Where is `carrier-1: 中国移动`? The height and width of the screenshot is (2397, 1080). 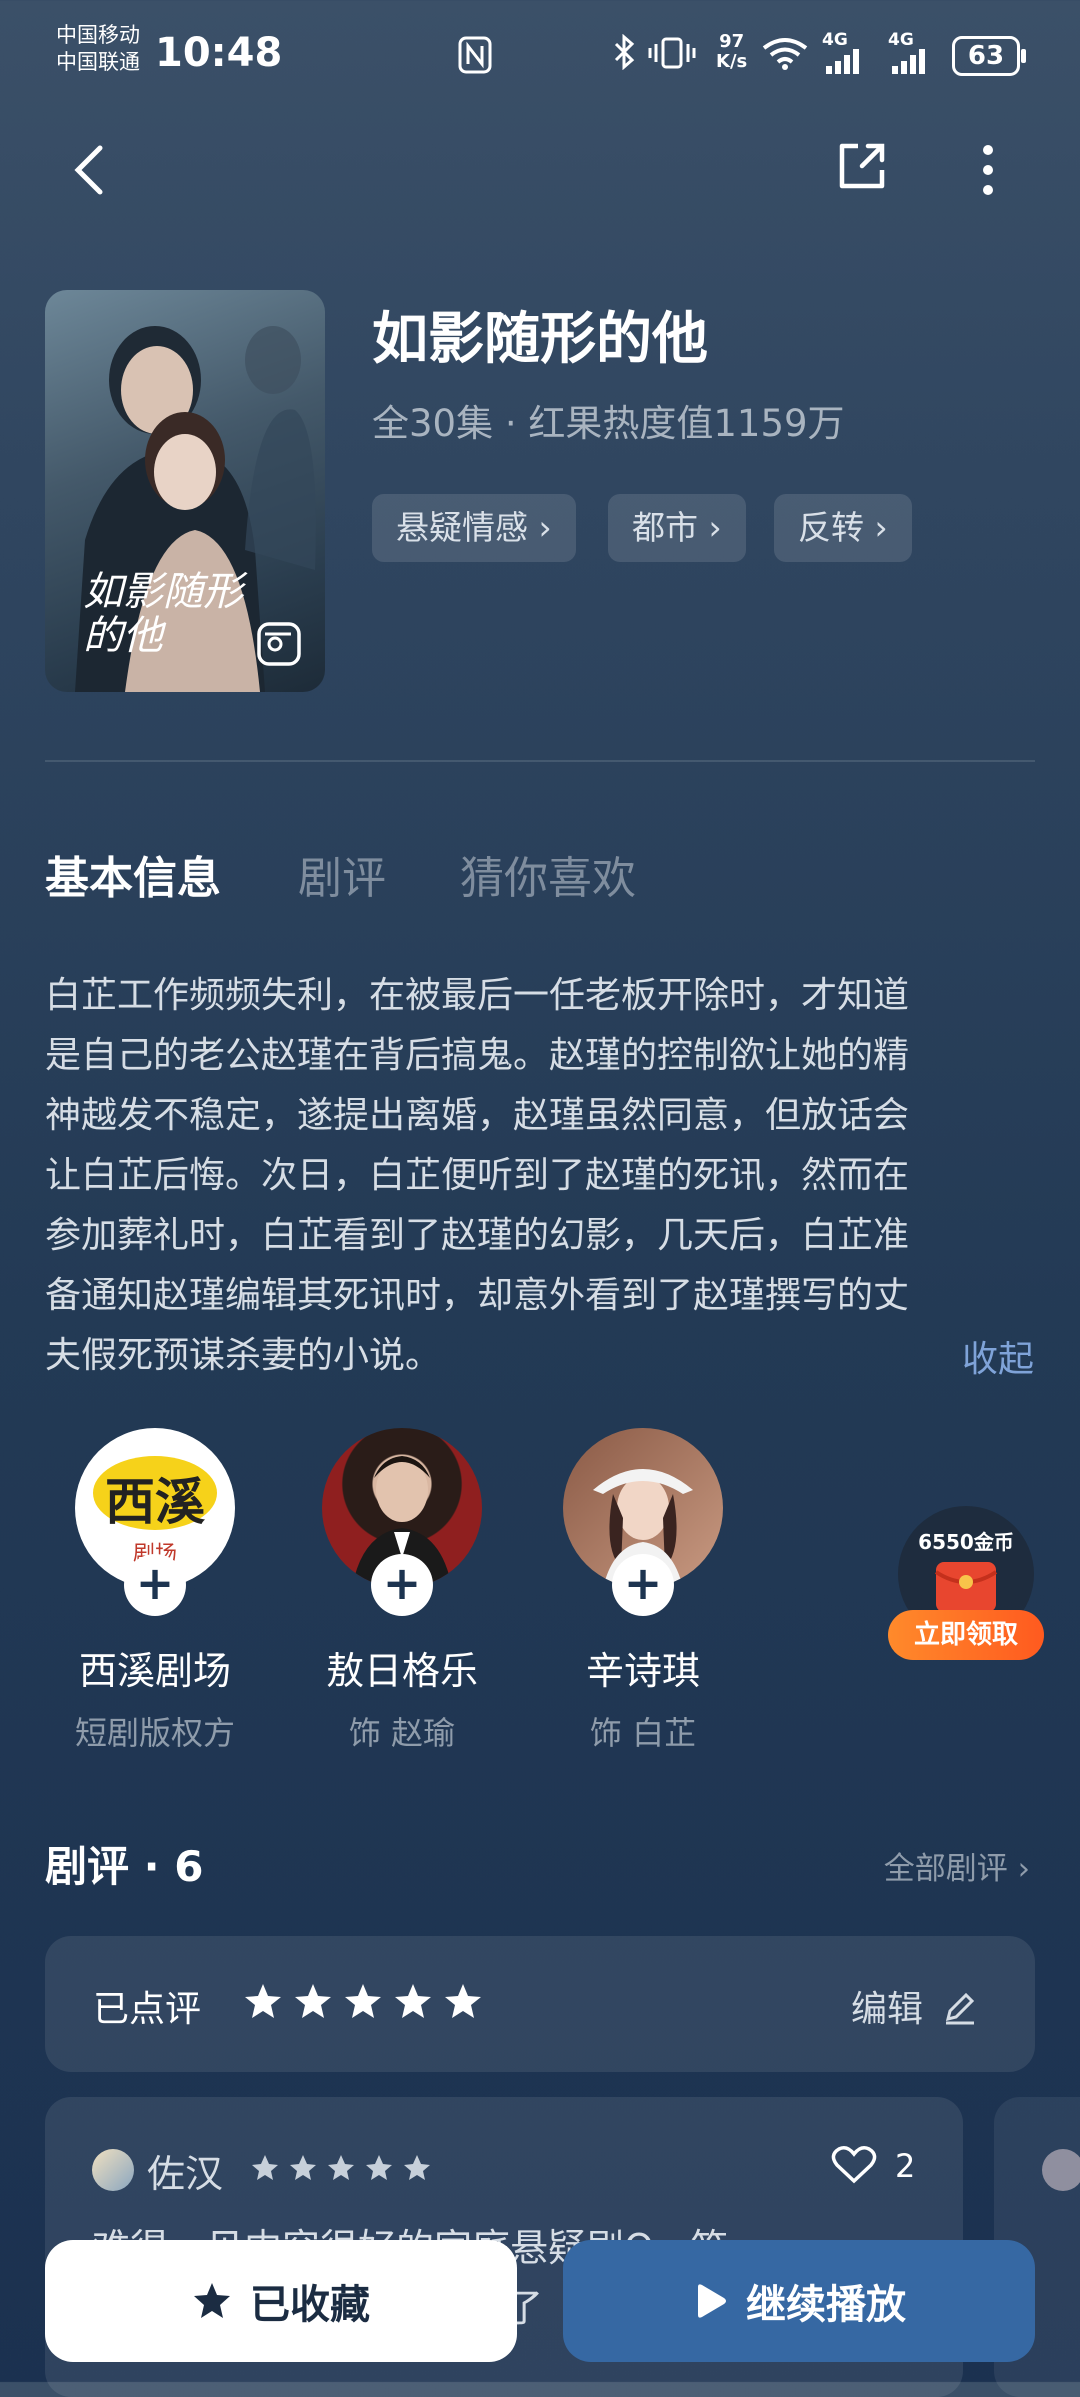
carrier-1: 中国移动 is located at coordinates (98, 35).